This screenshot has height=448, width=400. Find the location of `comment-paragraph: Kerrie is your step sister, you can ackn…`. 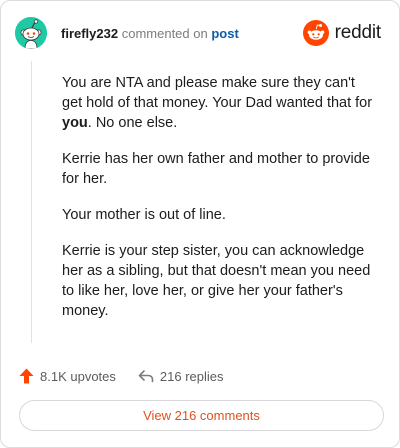

comment-paragraph: Kerrie is your step sister, you can ackn… is located at coordinates (216, 281).